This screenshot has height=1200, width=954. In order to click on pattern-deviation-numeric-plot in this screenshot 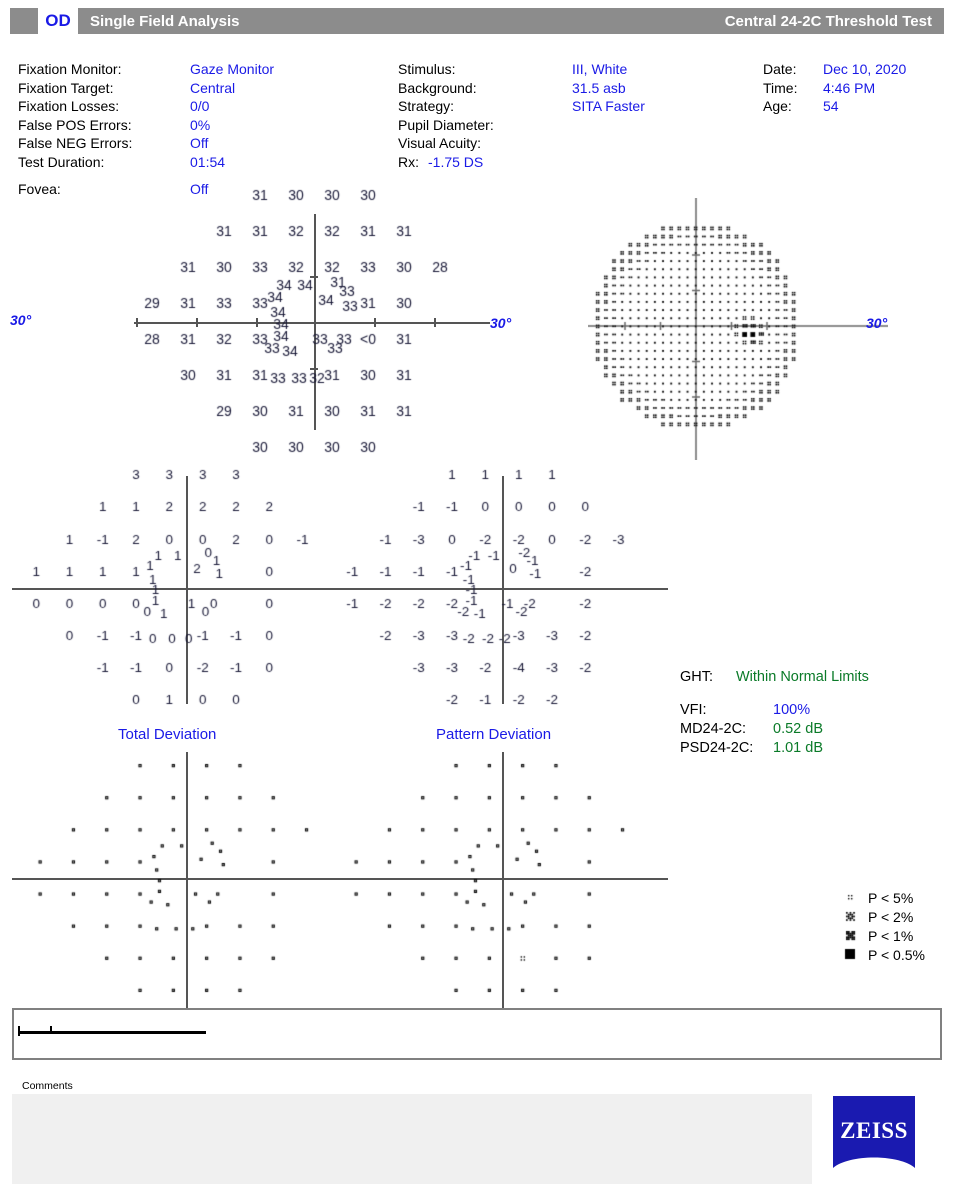, I will do `click(504, 588)`.